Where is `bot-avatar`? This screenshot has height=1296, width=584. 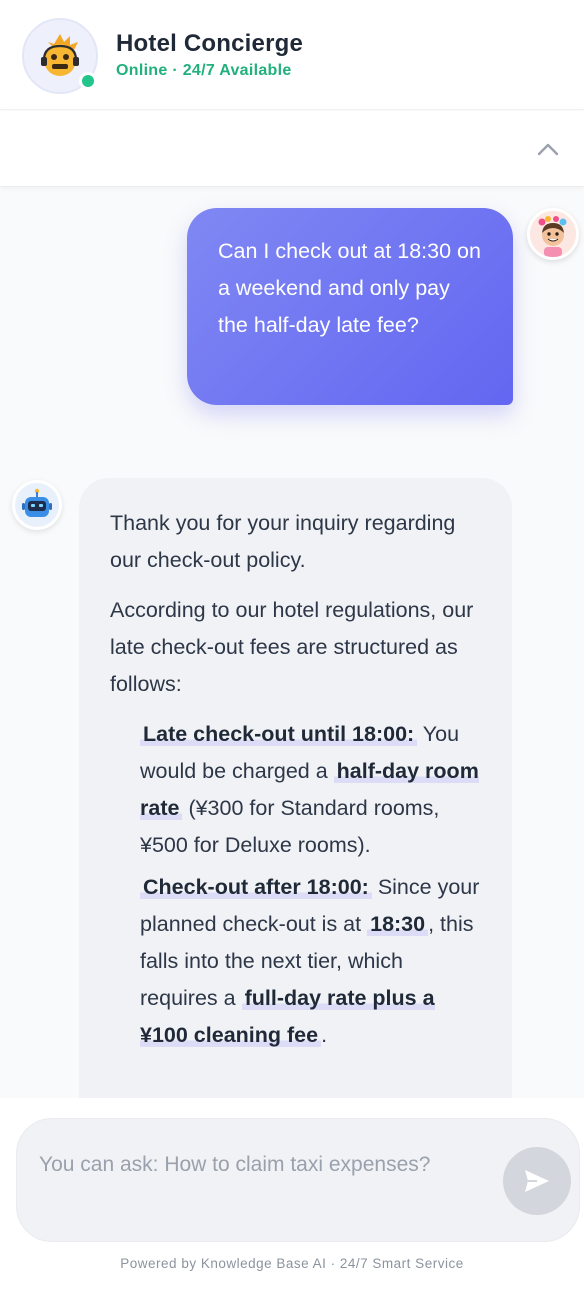
bot-avatar is located at coordinates (37, 505).